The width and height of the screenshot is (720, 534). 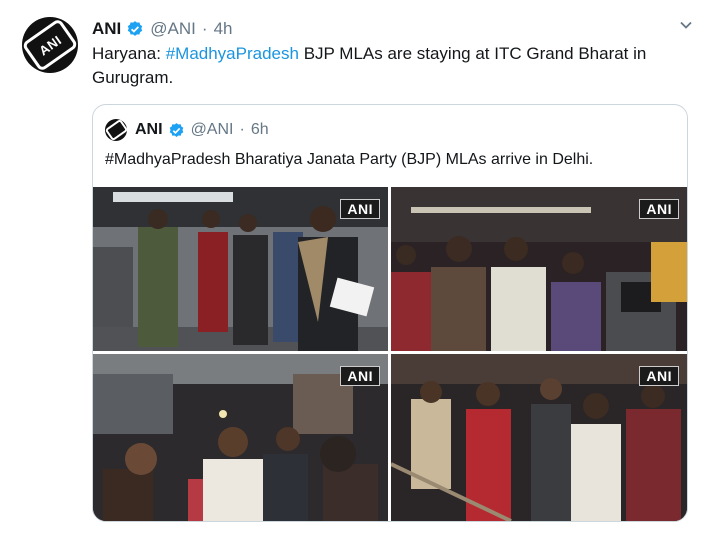 I want to click on tweet-header: ANI @ANI · 4h, so click(x=162, y=29).